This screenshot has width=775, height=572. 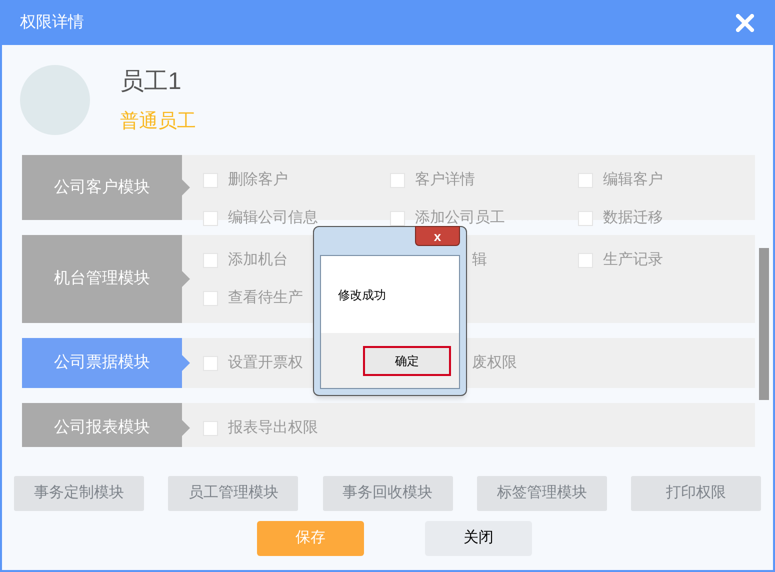 I want to click on checkbox-label: 编辑客户, so click(x=633, y=180).